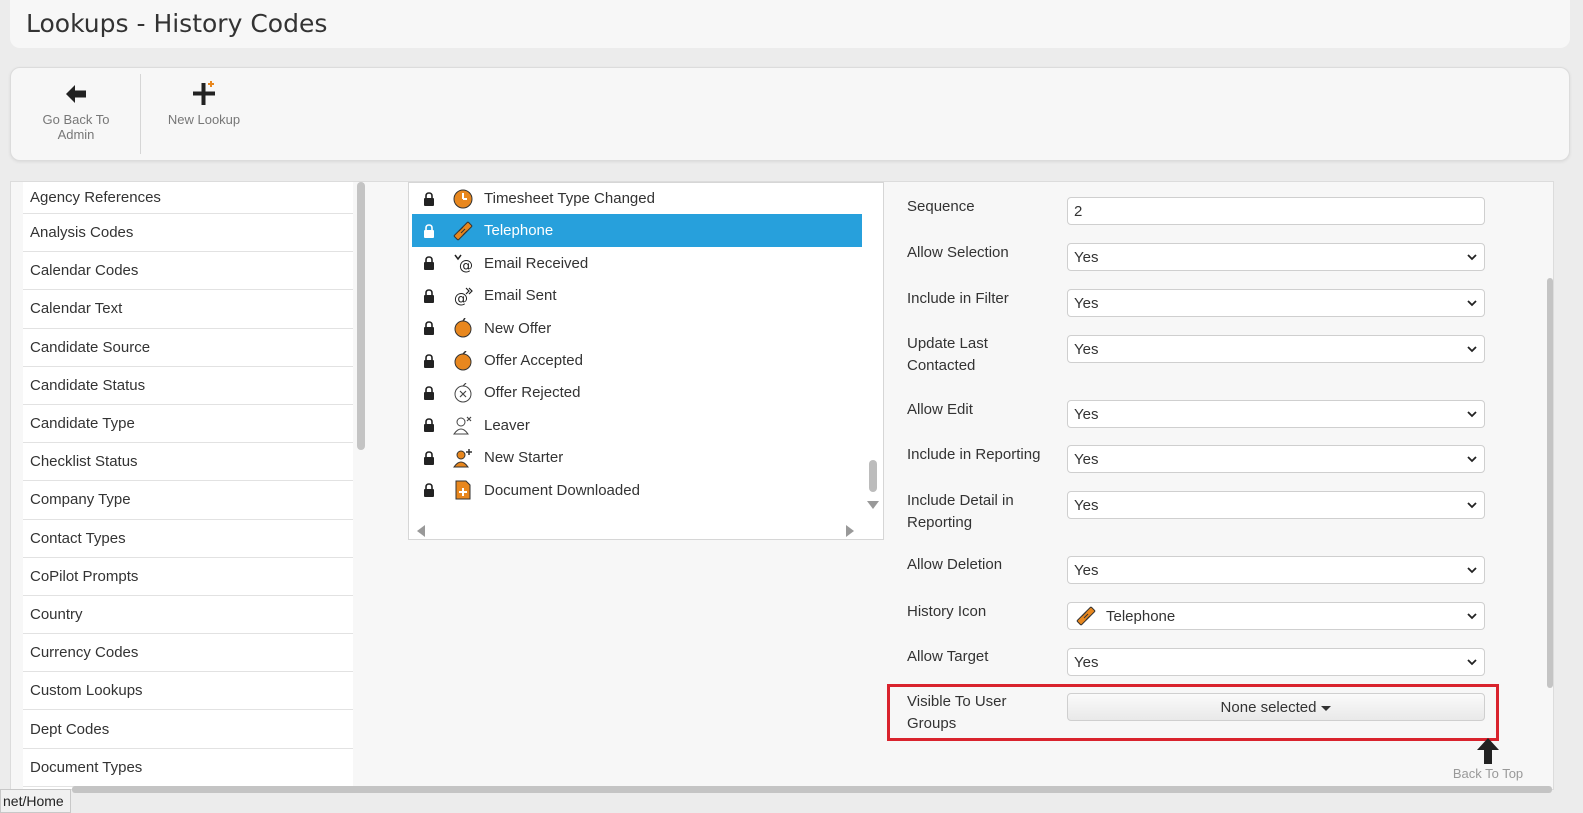 Image resolution: width=1583 pixels, height=813 pixels. What do you see at coordinates (1326, 708) in the screenshot?
I see `caret-down-icon` at bounding box center [1326, 708].